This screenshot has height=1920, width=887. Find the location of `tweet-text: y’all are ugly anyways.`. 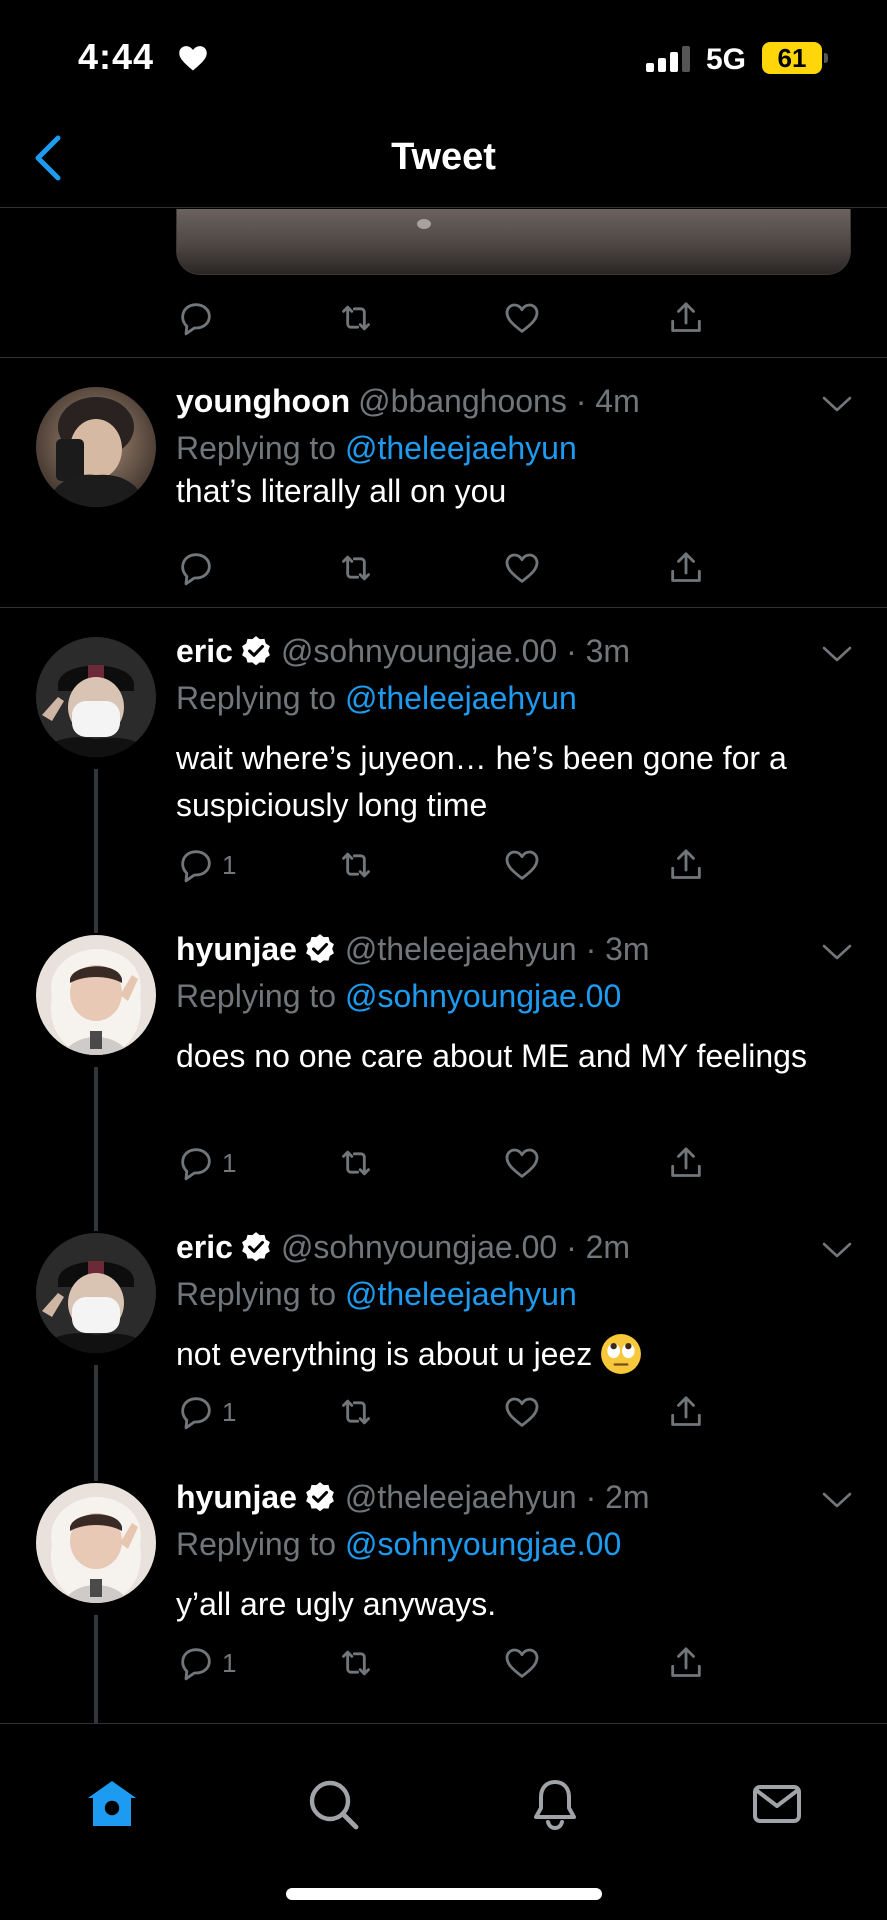

tweet-text: y’all are ugly anyways. is located at coordinates (336, 1604).